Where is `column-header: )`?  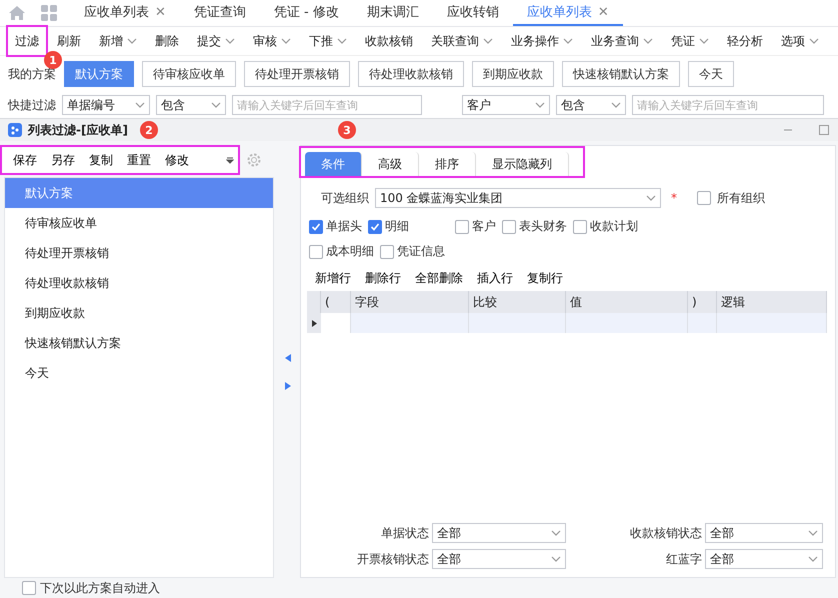 column-header: ) is located at coordinates (702, 302).